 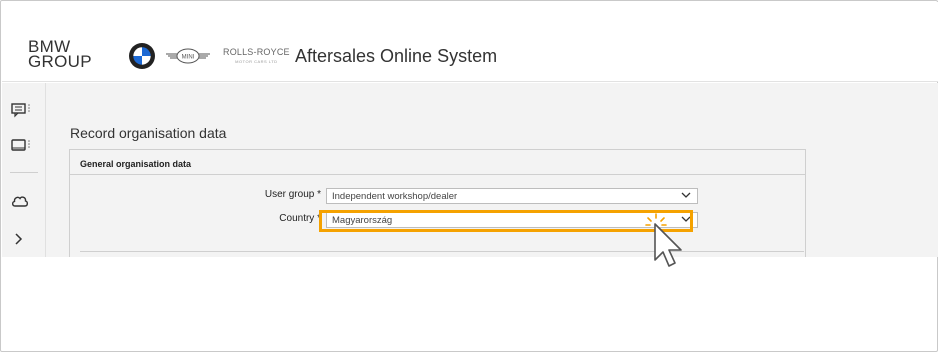 What do you see at coordinates (24, 239) in the screenshot?
I see `sidebar-expand` at bounding box center [24, 239].